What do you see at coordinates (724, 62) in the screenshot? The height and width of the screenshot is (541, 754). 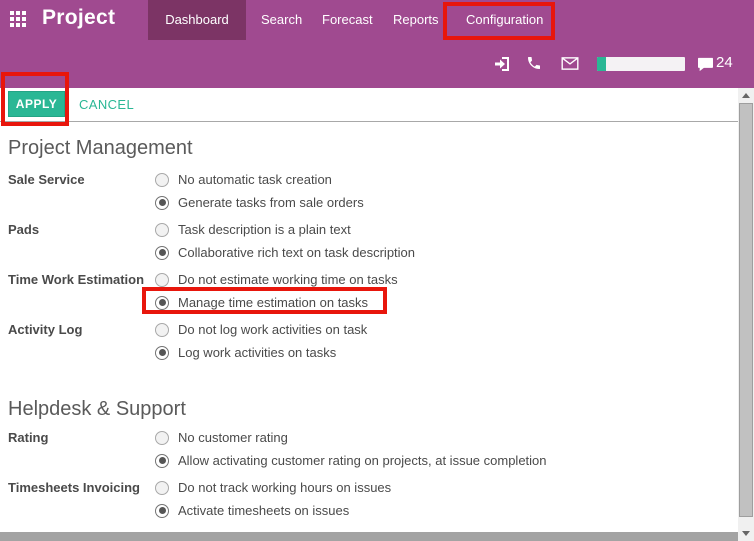 I see `chat-count-badge: 24` at bounding box center [724, 62].